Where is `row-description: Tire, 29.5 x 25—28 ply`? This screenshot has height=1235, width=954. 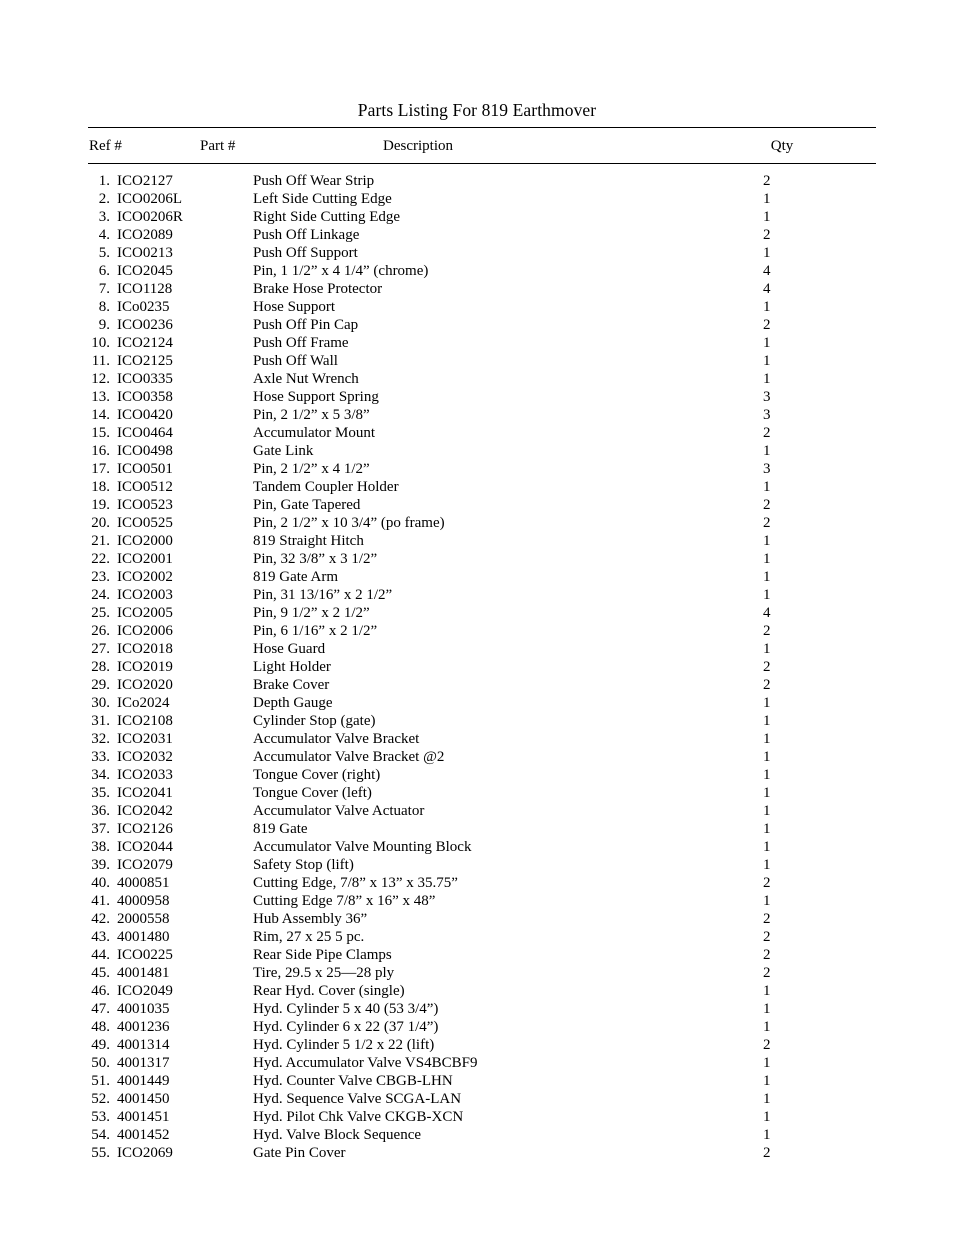
row-description: Tire, 29.5 x 25—28 ply is located at coordinates (324, 973).